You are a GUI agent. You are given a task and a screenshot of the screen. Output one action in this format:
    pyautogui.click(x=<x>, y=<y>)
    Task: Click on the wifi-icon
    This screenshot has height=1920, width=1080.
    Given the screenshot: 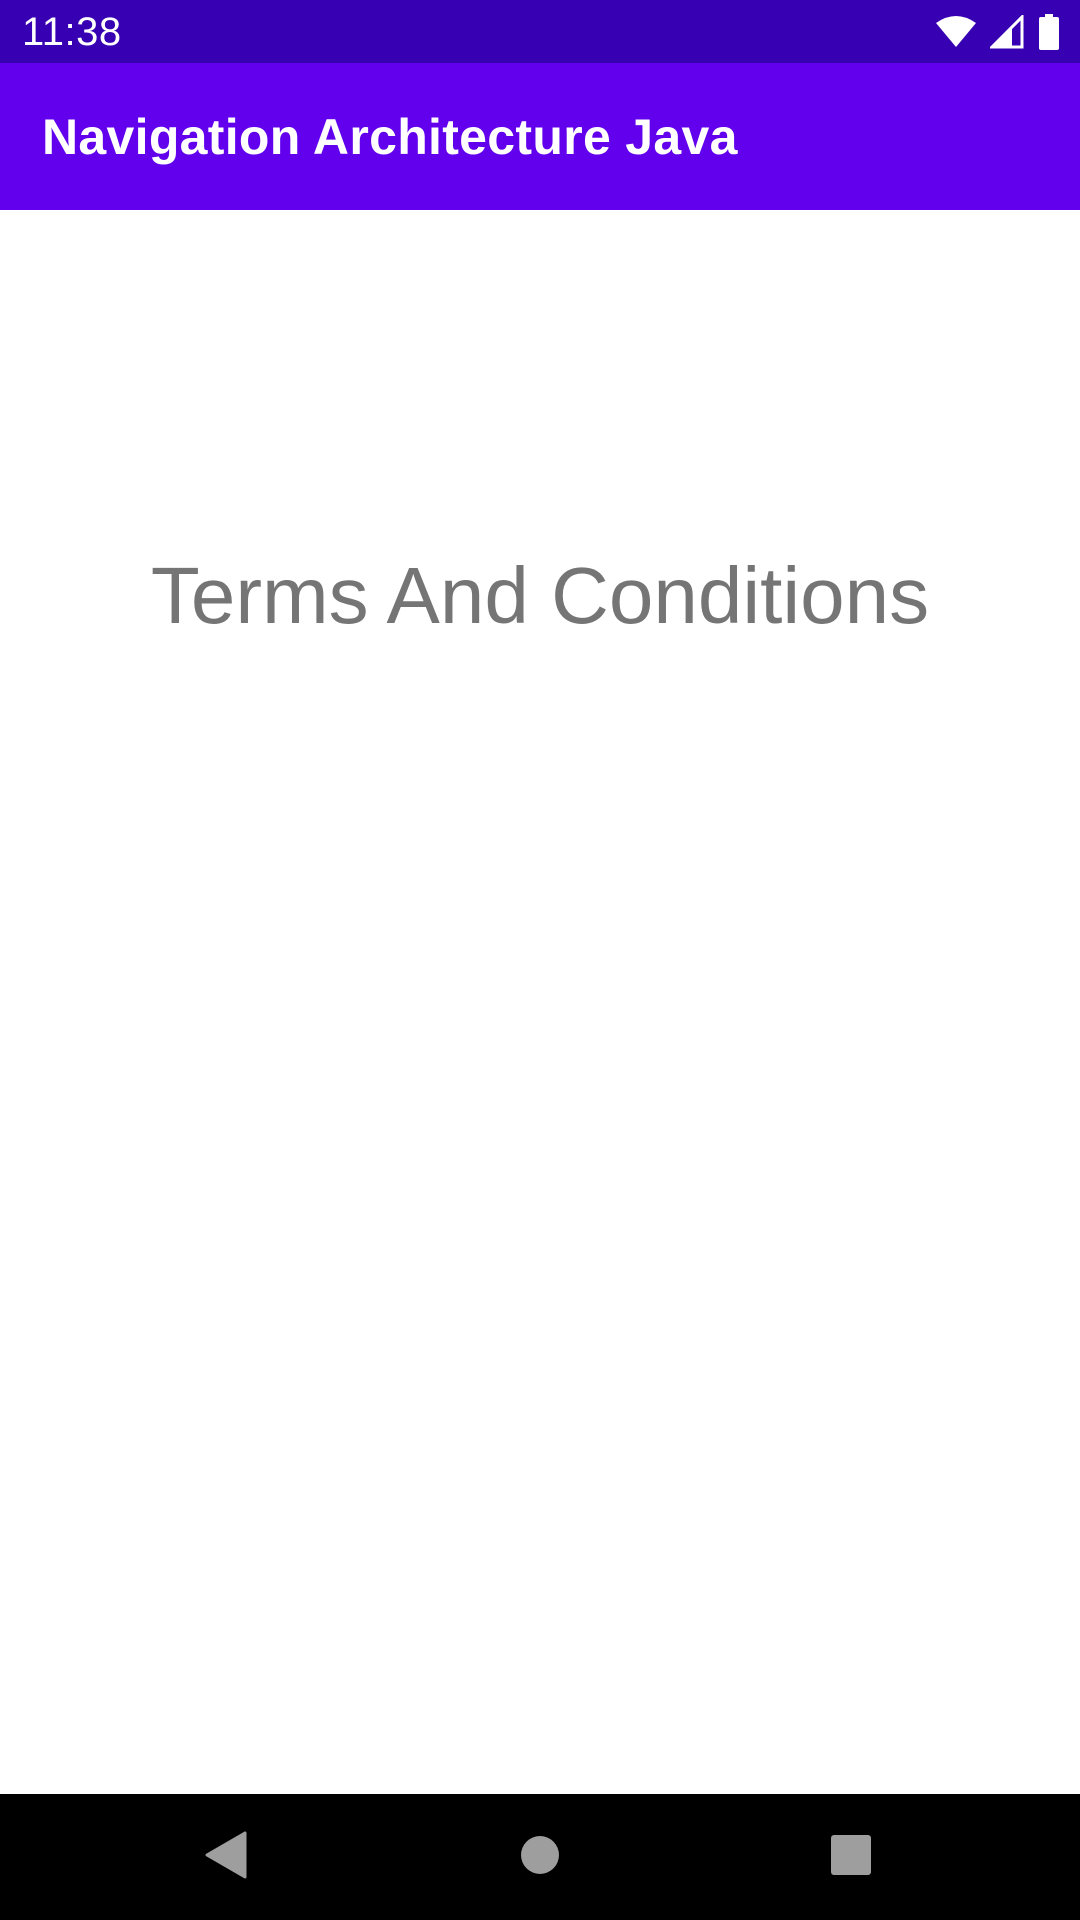 What is the action you would take?
    pyautogui.click(x=956, y=32)
    